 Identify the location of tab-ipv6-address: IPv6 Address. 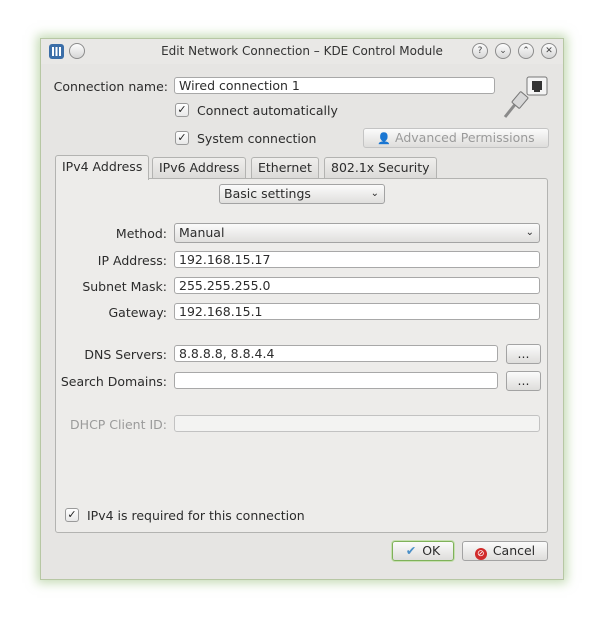
(199, 167).